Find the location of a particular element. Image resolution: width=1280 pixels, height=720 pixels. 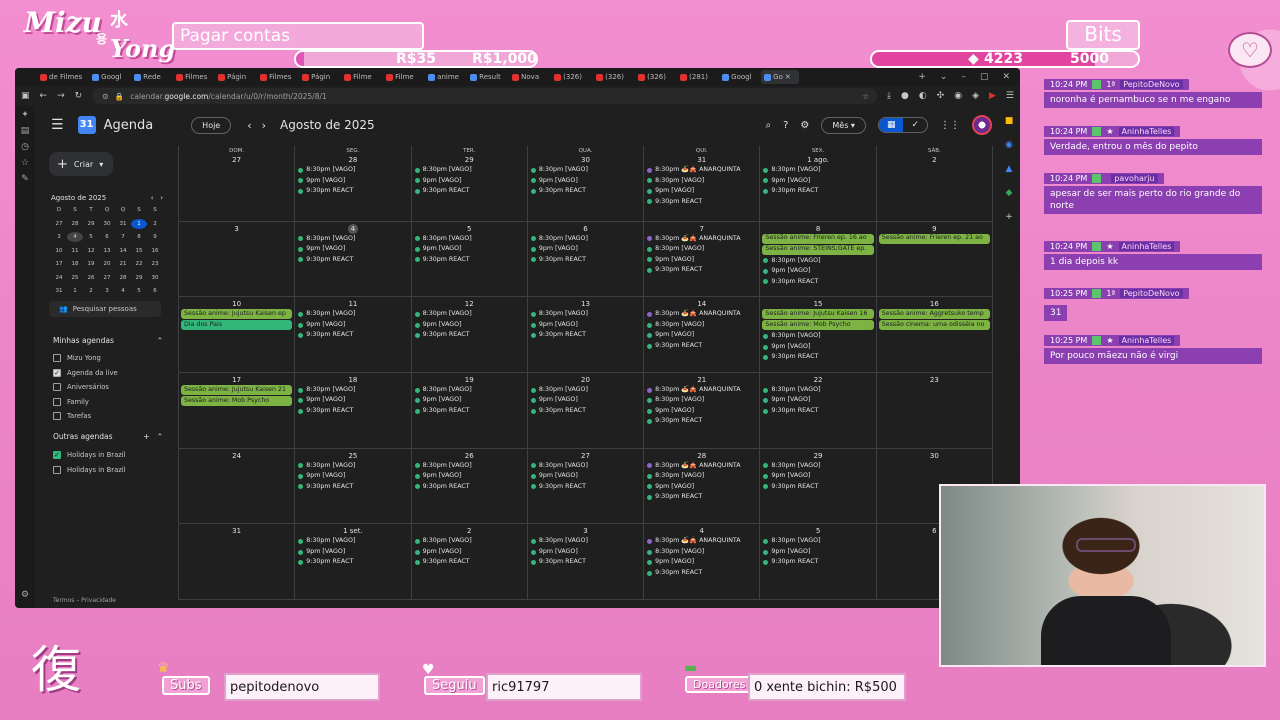

chat-username: PepitoDeNovo is located at coordinates (1151, 84).